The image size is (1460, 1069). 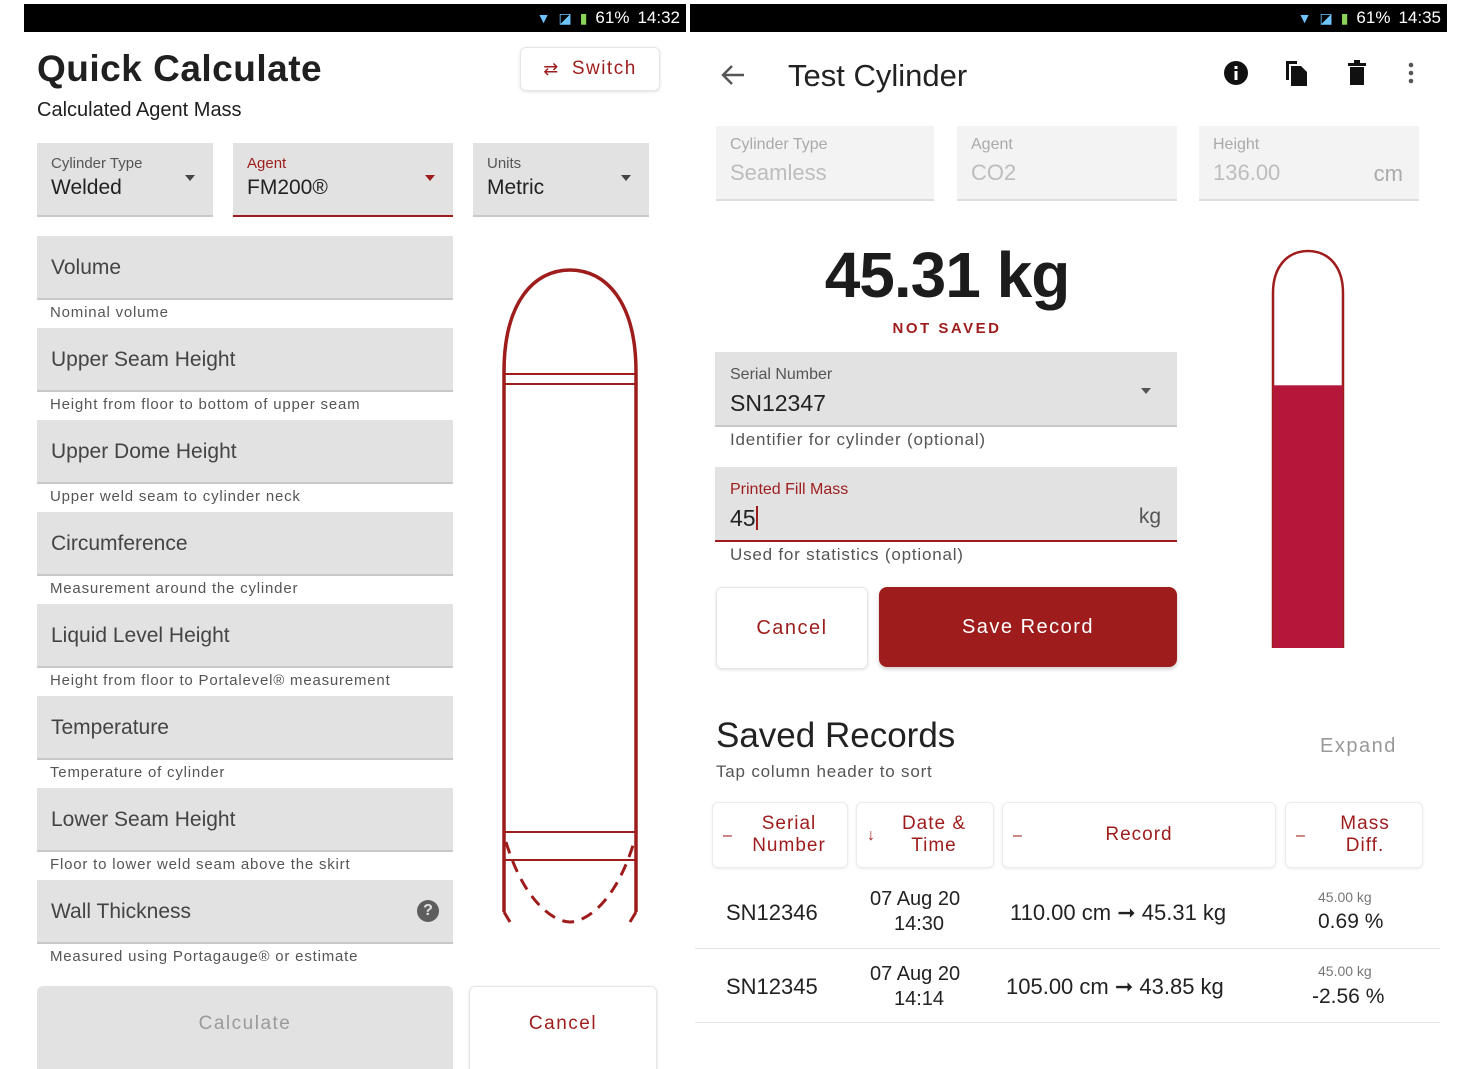 What do you see at coordinates (836, 735) in the screenshot?
I see `saved-records-title: Saved Records` at bounding box center [836, 735].